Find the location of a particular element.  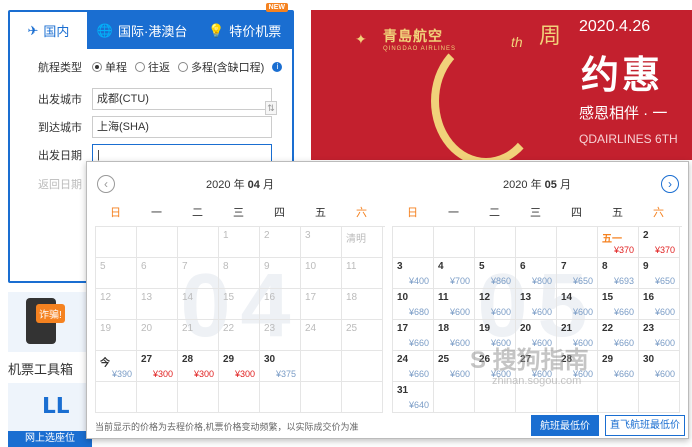

day-cell: 2 is located at coordinates (280, 242).